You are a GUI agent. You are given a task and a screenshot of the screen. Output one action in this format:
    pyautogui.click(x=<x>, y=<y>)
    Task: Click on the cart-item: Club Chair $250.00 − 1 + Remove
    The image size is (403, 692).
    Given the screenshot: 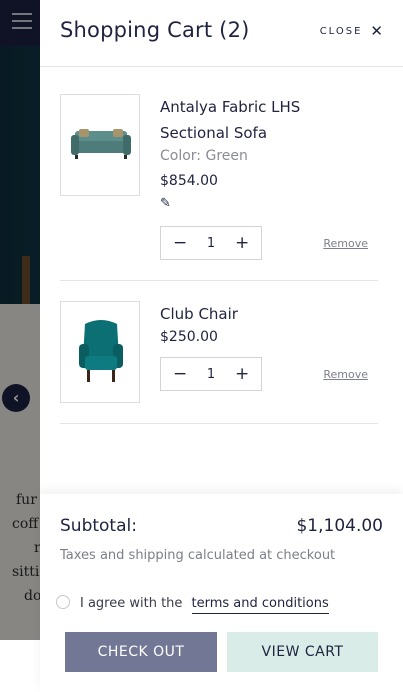 What is the action you would take?
    pyautogui.click(x=219, y=356)
    